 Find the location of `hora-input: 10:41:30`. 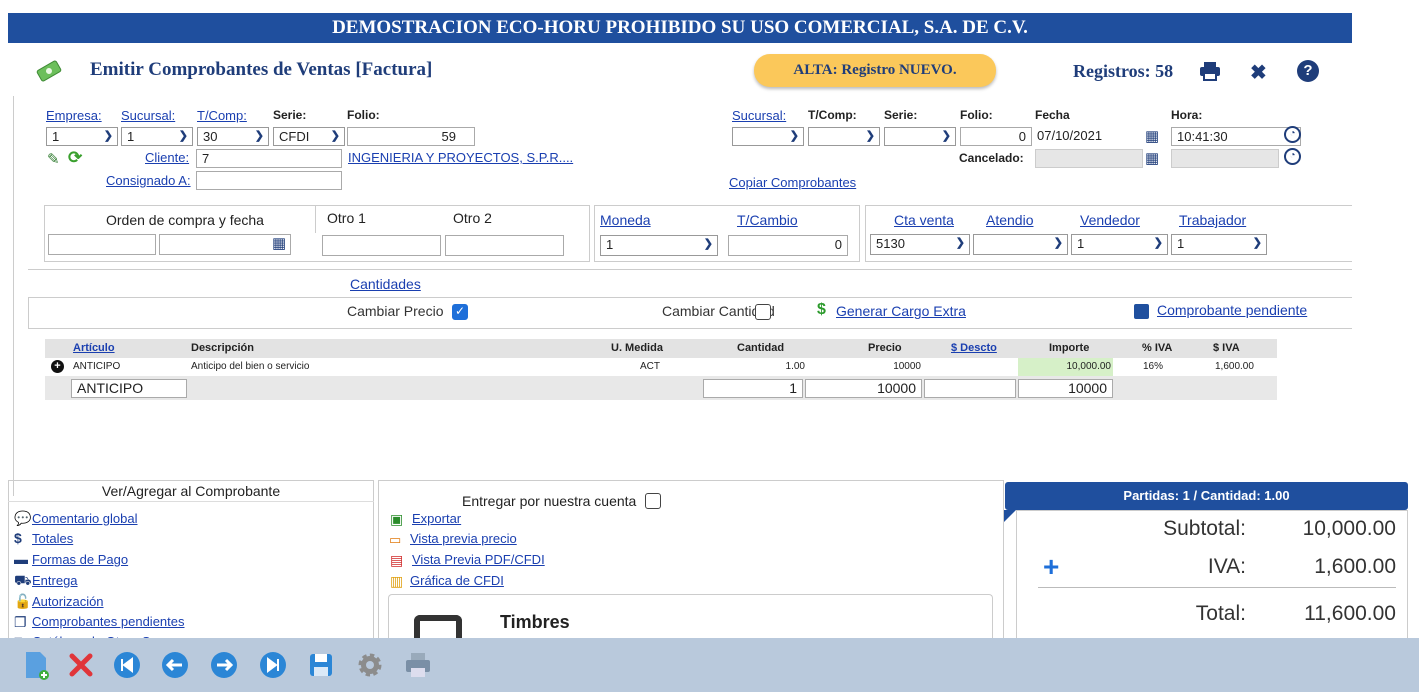

hora-input: 10:41:30 is located at coordinates (1236, 136).